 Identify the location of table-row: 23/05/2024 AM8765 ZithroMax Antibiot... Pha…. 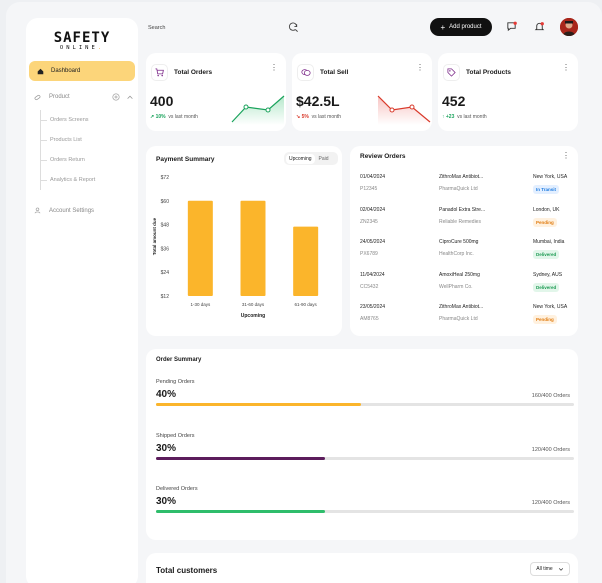
(467, 319).